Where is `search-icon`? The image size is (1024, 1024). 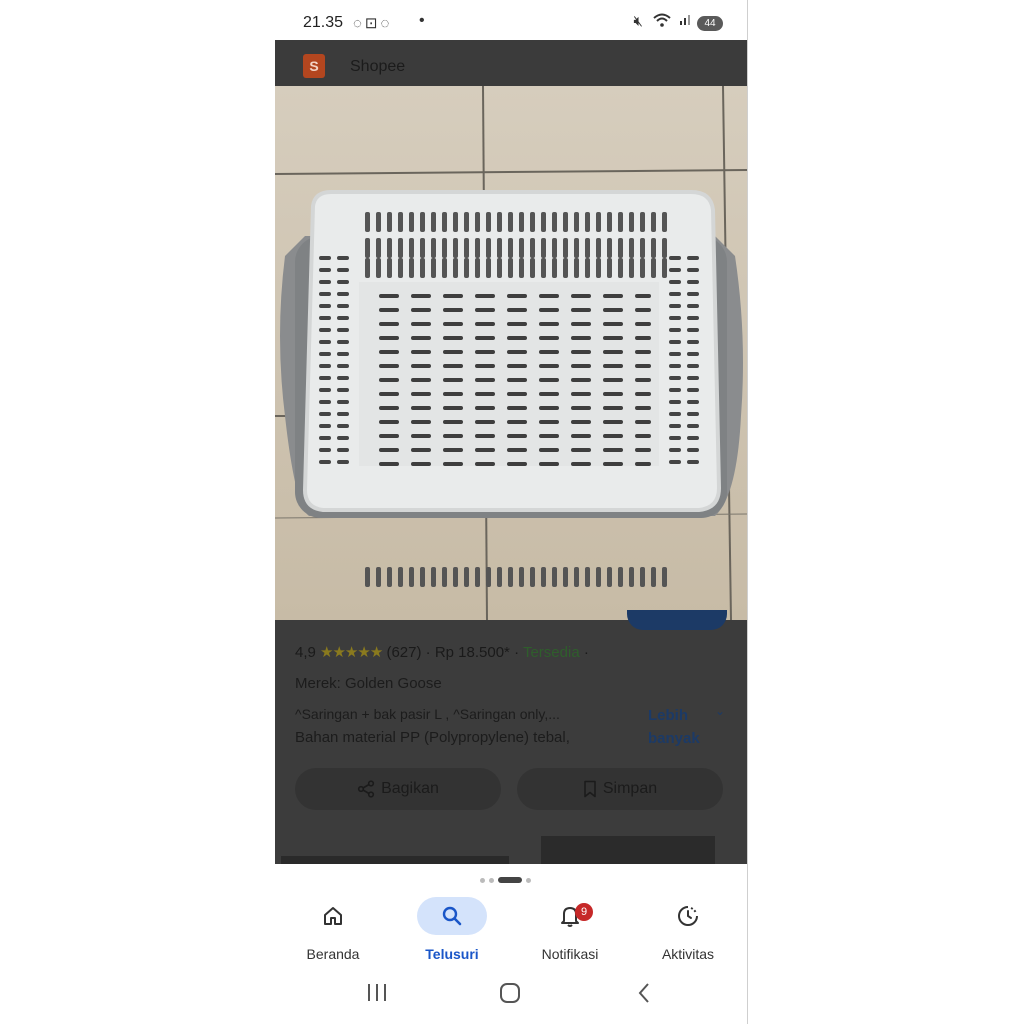
search-icon is located at coordinates (452, 916).